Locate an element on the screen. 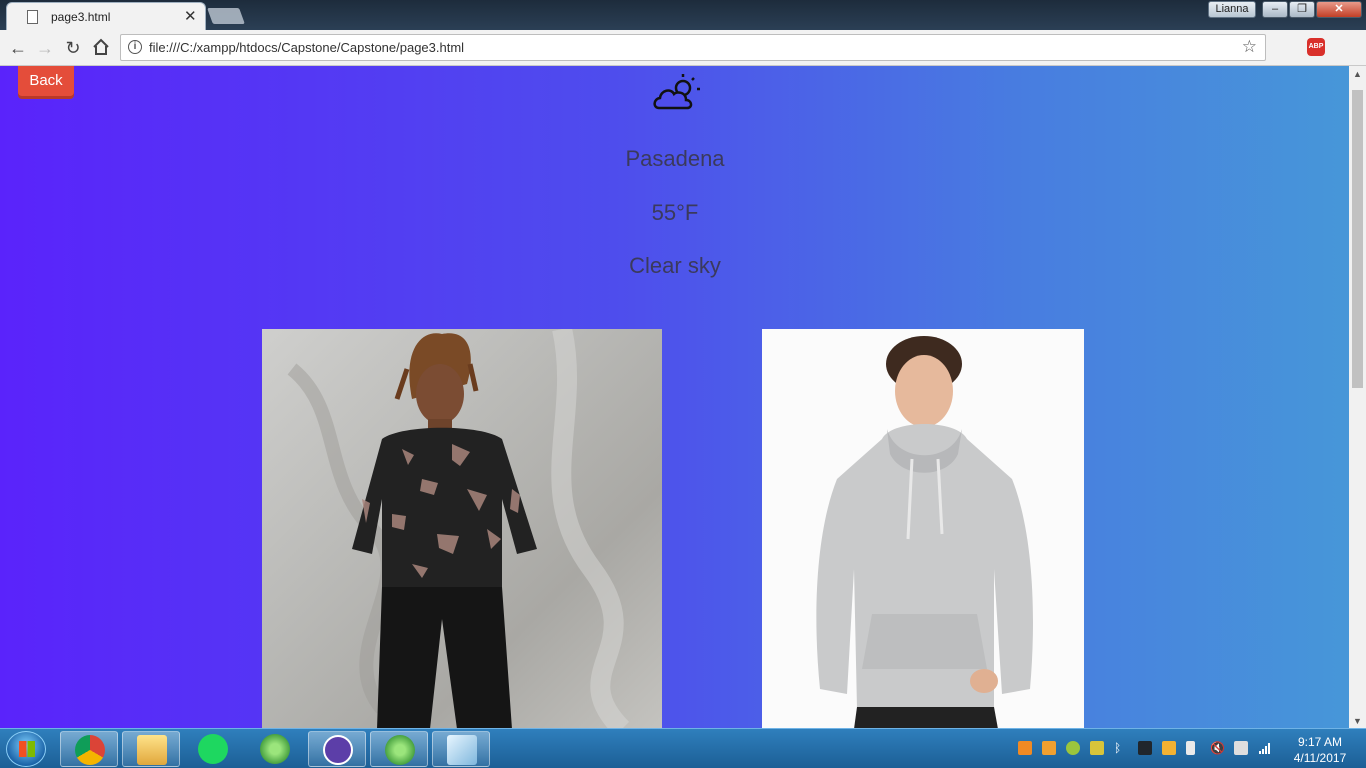 Image resolution: width=1366 pixels, height=768 pixels. back-arrow-icon: ← is located at coordinates (18, 48).